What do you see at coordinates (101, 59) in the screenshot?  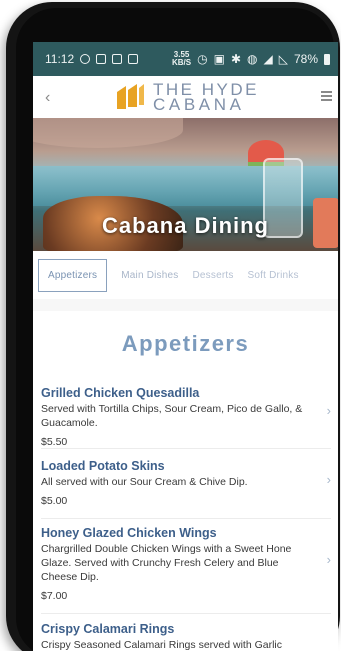 I see `calendar-notification-icon` at bounding box center [101, 59].